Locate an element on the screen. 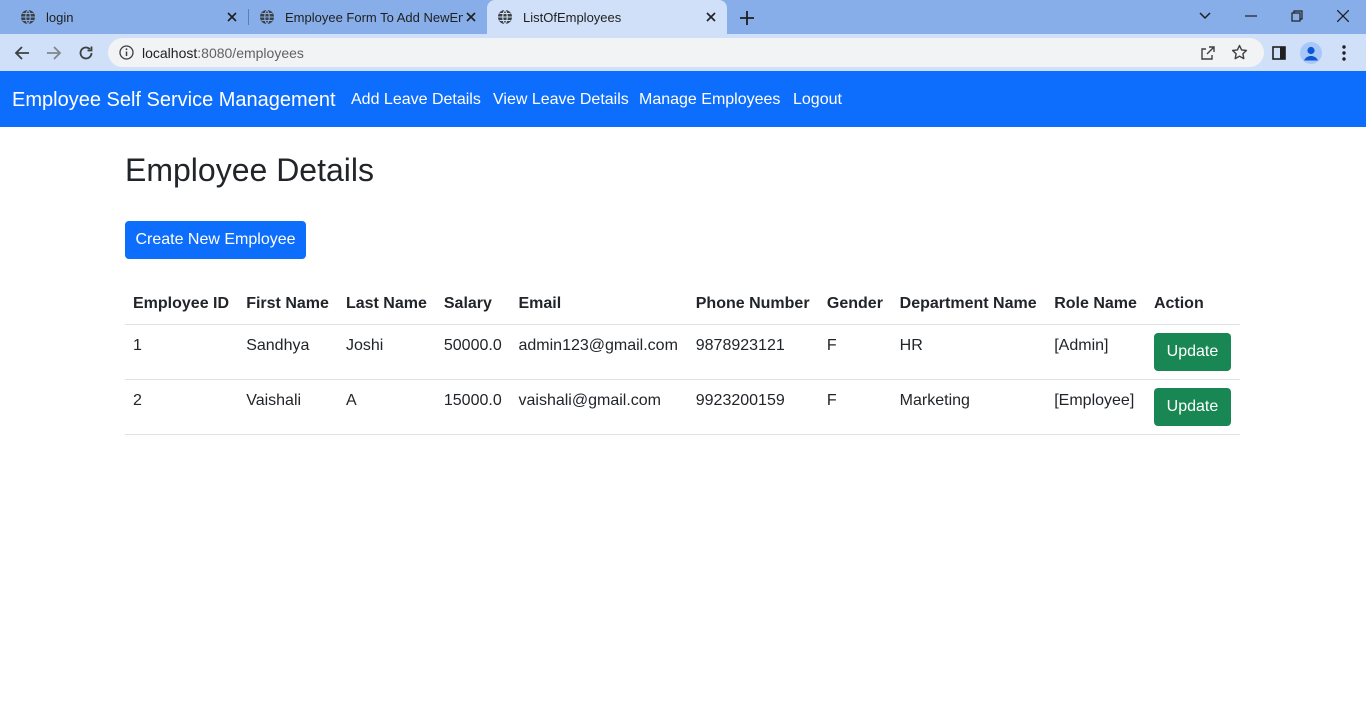 The width and height of the screenshot is (1366, 722). cell-email: admin123@gmail.com is located at coordinates (599, 352).